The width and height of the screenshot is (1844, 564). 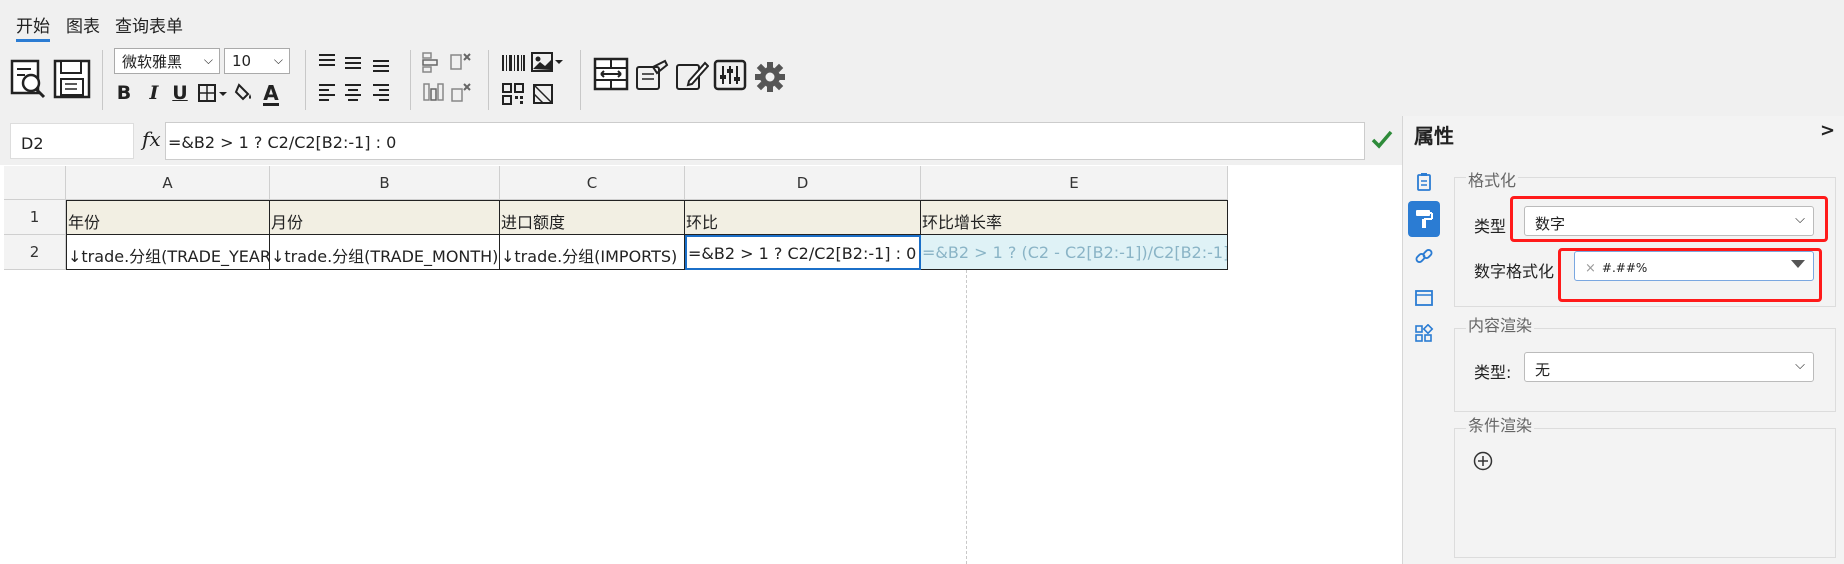 What do you see at coordinates (72, 141) in the screenshot?
I see `cell-name-box: D2` at bounding box center [72, 141].